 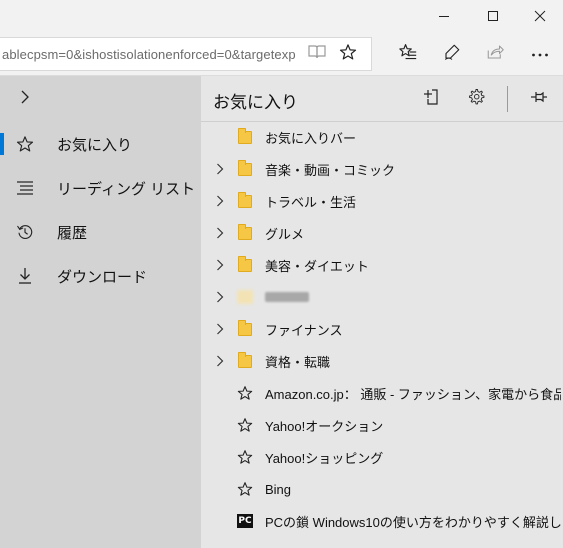 I want to click on favorite-label: グルメ, so click(x=285, y=234).